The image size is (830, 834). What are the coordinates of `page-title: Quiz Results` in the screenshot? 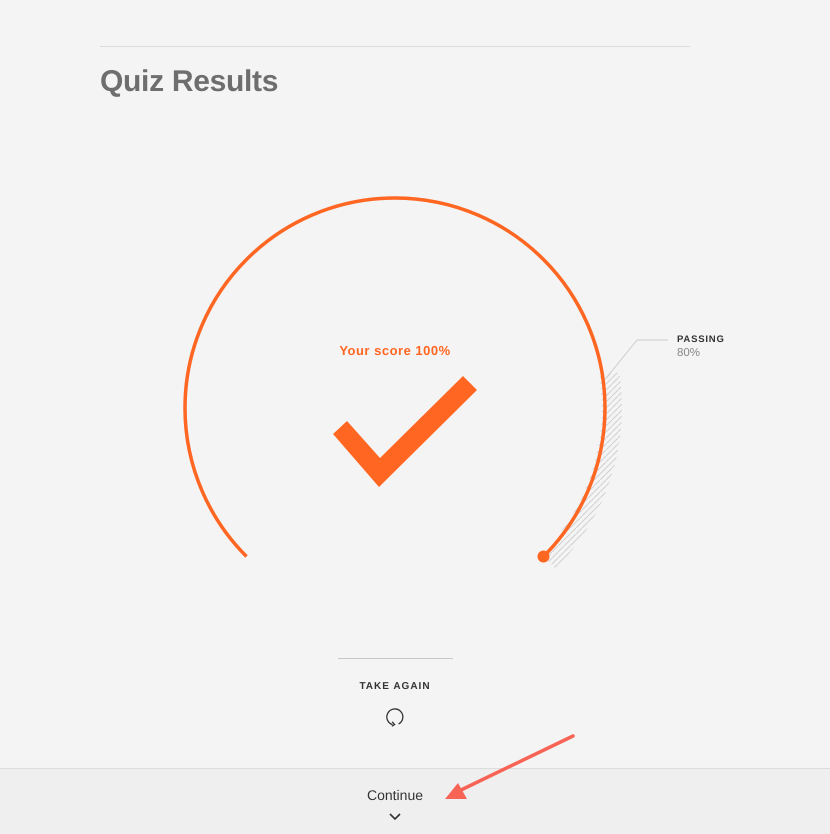 It's located at (190, 82).